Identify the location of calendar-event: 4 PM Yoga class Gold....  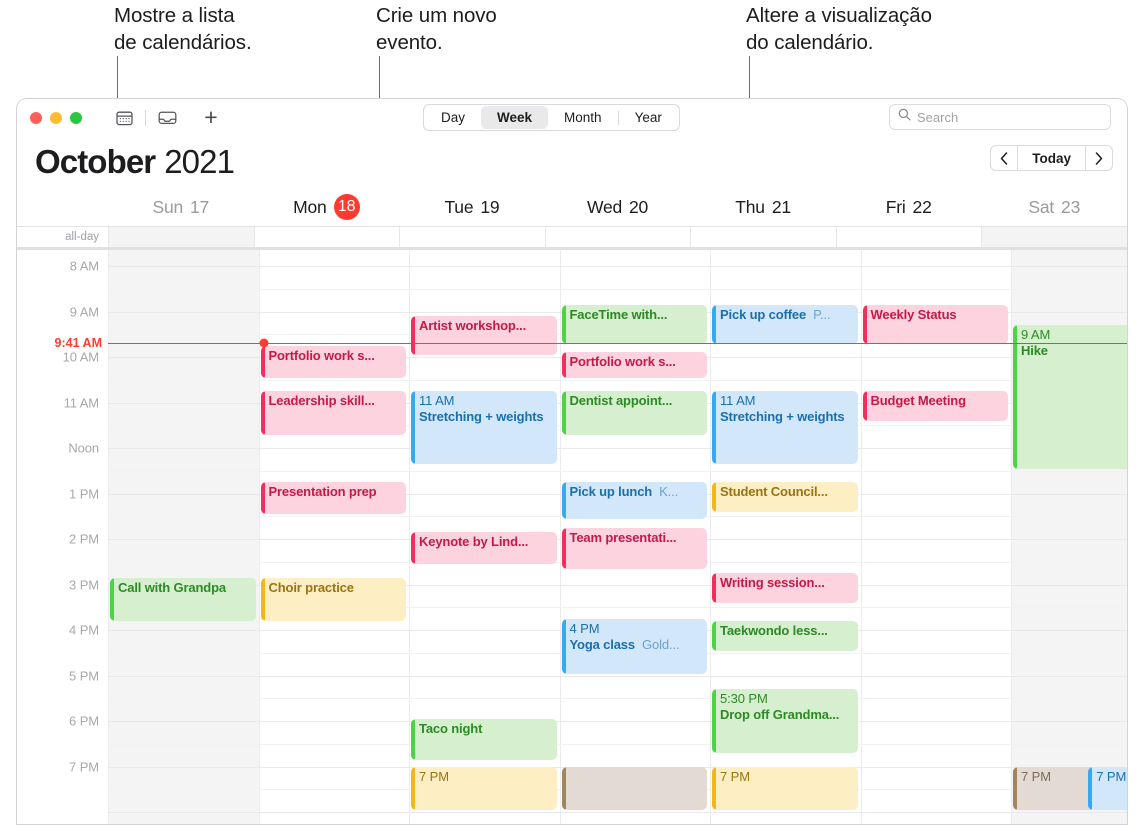
(634, 646).